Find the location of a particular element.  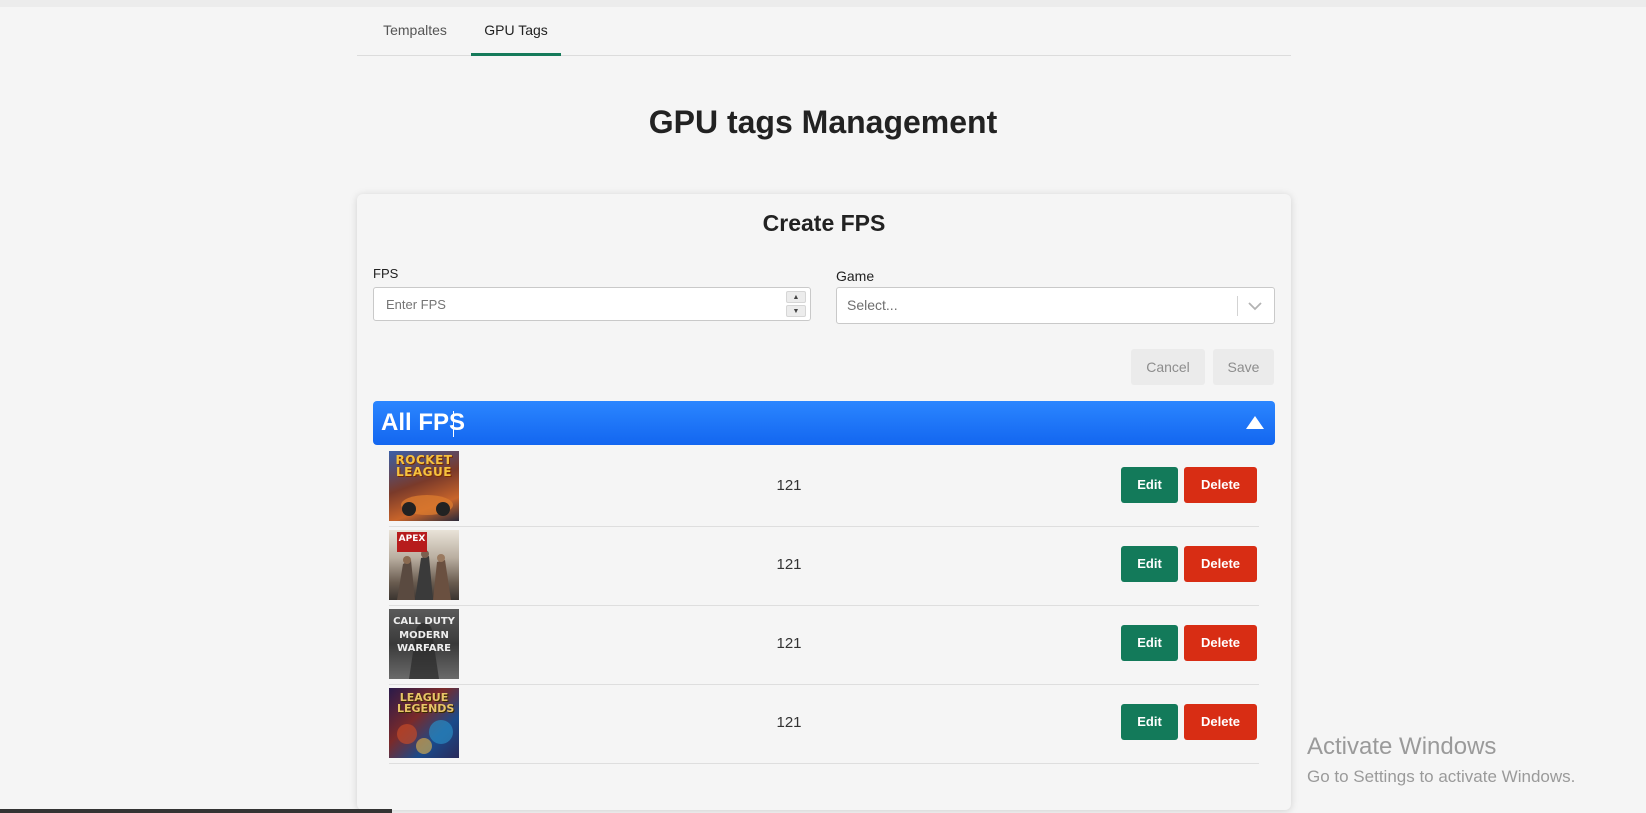

caret-up-icon is located at coordinates (1255, 422).